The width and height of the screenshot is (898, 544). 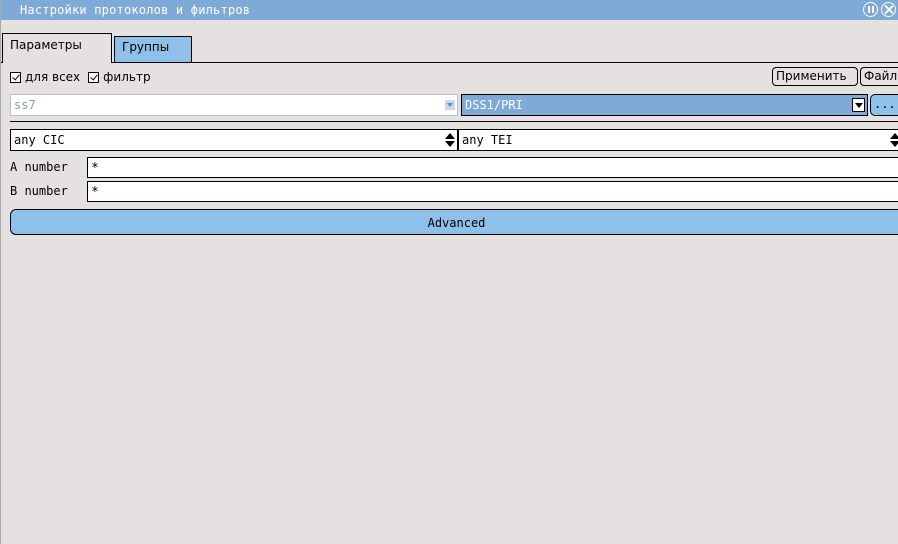 I want to click on pause-icon, so click(x=870, y=9).